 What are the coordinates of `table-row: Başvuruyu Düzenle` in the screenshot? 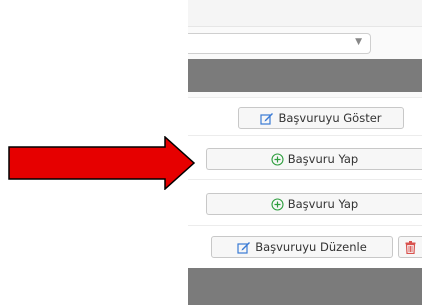 It's located at (305, 246).